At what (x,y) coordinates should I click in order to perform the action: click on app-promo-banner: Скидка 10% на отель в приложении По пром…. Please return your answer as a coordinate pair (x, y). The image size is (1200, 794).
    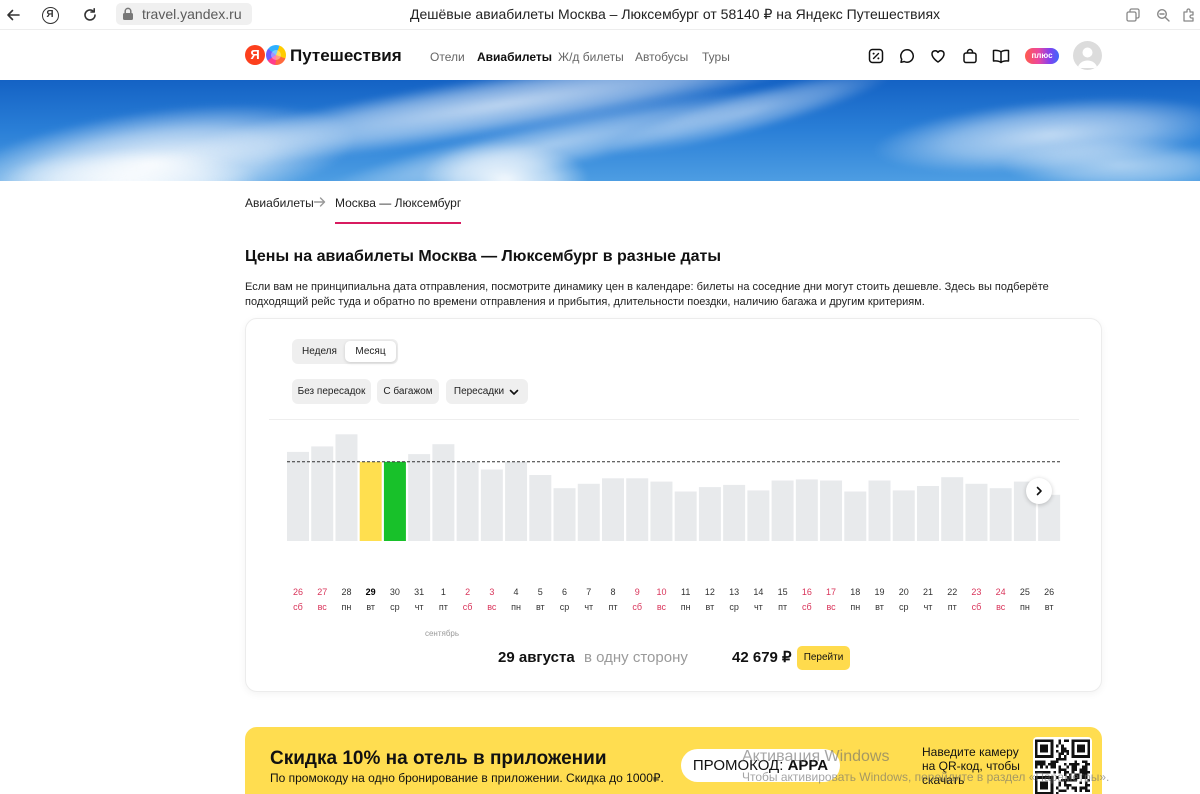
    Looking at the image, I should click on (673, 760).